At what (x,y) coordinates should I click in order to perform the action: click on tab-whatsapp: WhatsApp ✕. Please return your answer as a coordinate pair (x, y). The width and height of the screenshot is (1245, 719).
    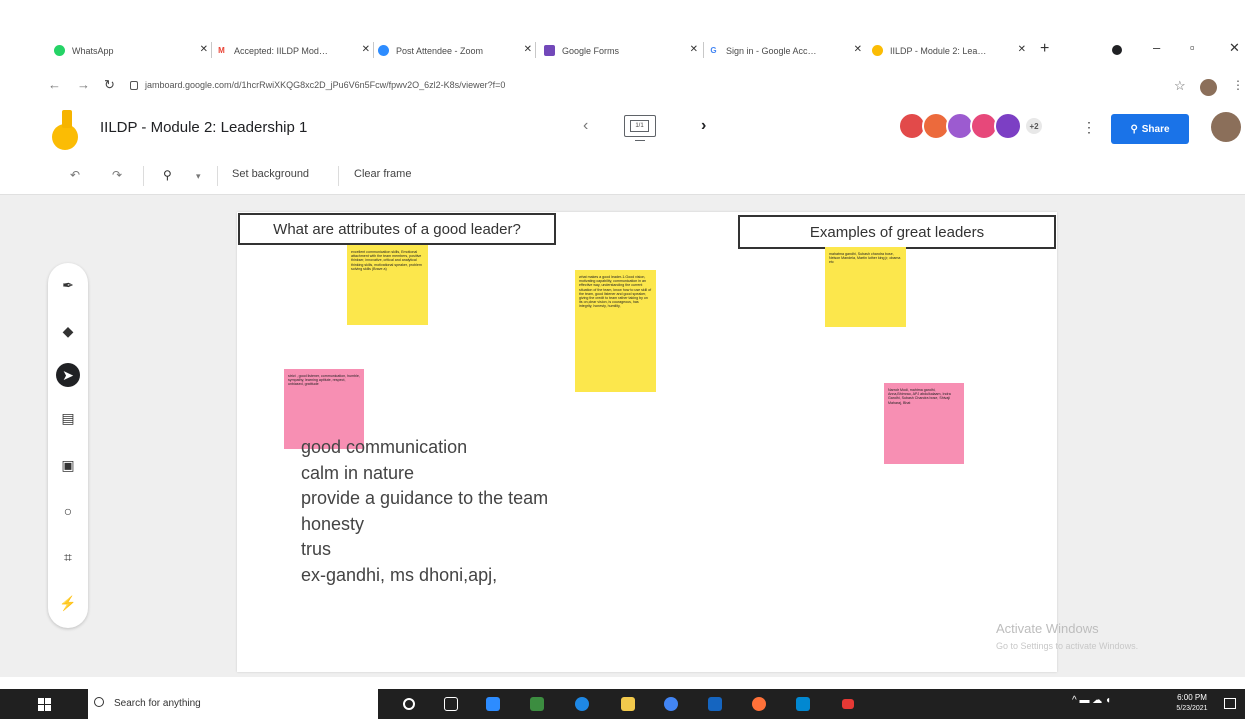
    Looking at the image, I should click on (132, 51).